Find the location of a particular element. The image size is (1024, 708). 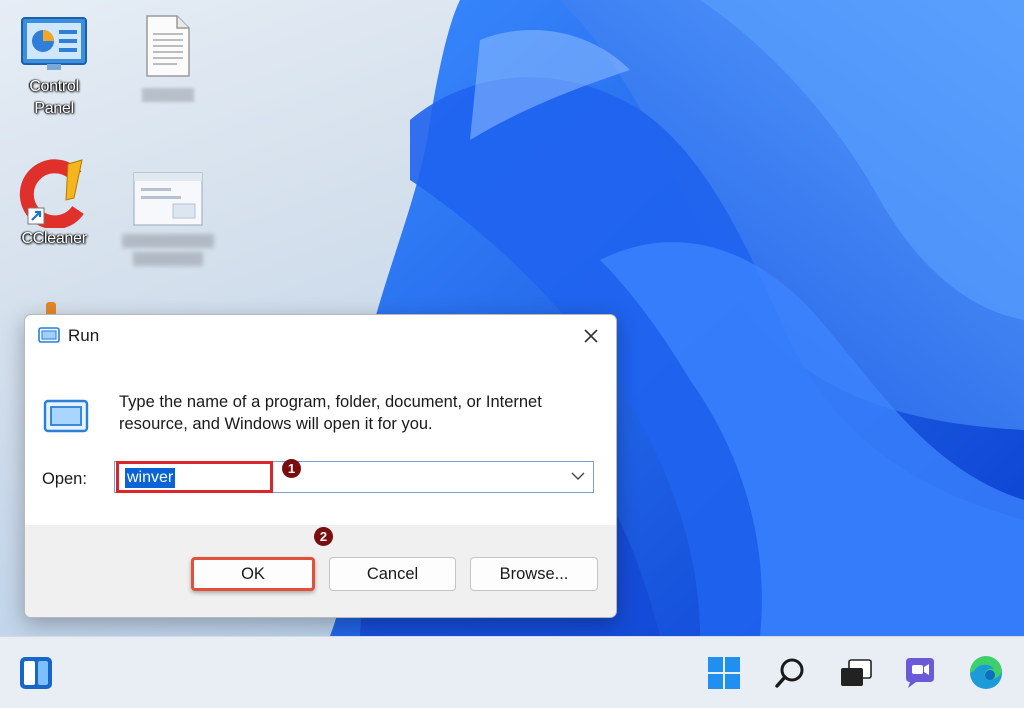

start-icon is located at coordinates (724, 673).